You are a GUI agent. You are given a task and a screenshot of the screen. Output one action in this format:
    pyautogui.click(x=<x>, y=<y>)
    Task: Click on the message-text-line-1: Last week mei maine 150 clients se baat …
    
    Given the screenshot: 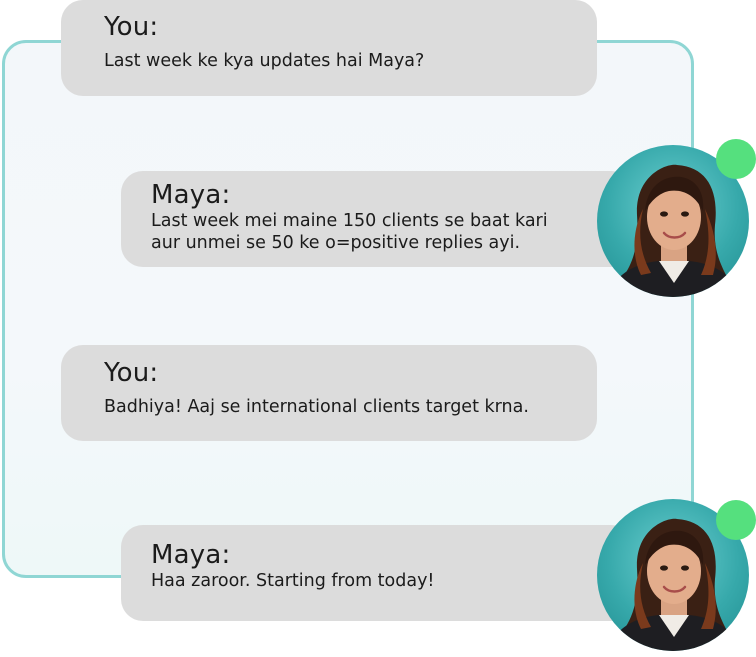 What is the action you would take?
    pyautogui.click(x=349, y=221)
    